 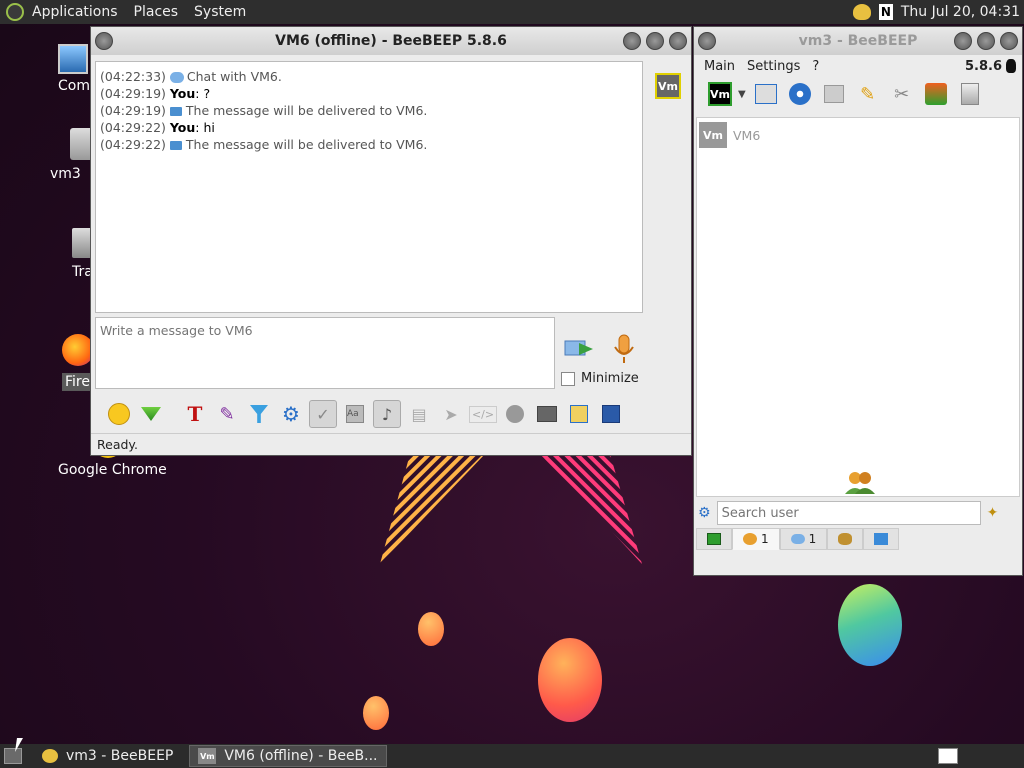 I want to click on menu-settings: Settings, so click(x=773, y=66).